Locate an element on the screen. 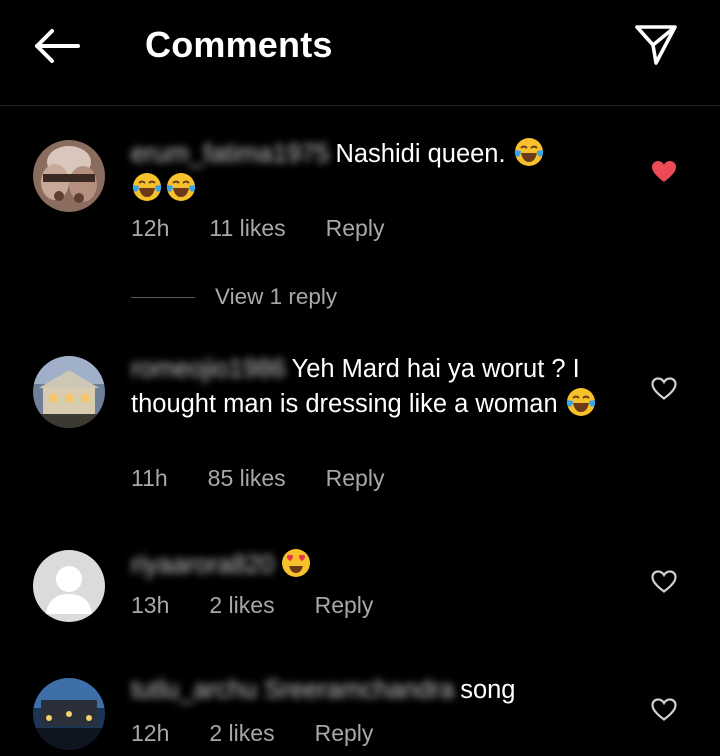 The image size is (720, 756). comment-text: Nashidi queen. is located at coordinates (420, 154).